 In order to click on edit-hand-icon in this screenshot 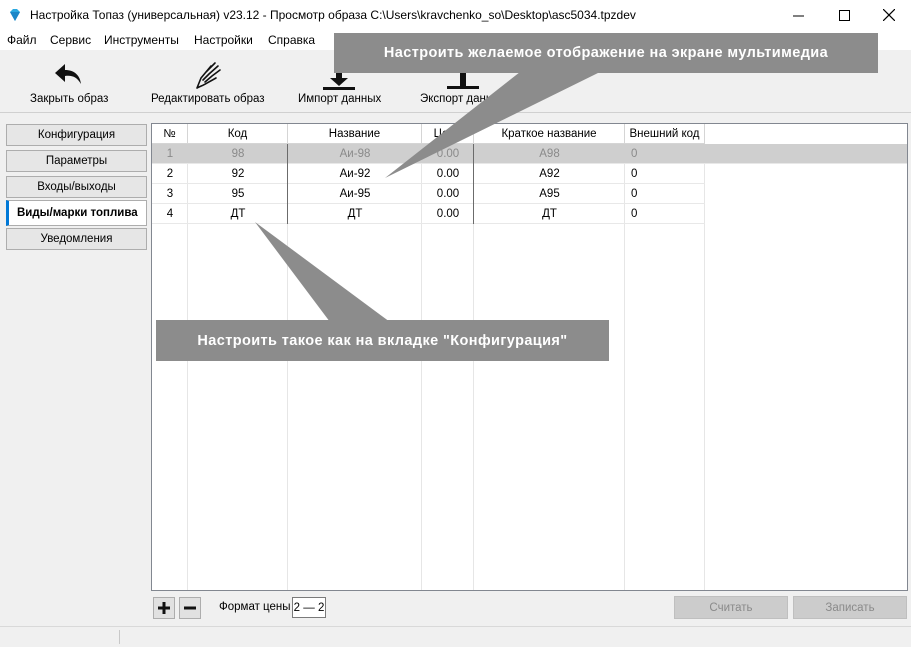, I will do `click(208, 75)`.